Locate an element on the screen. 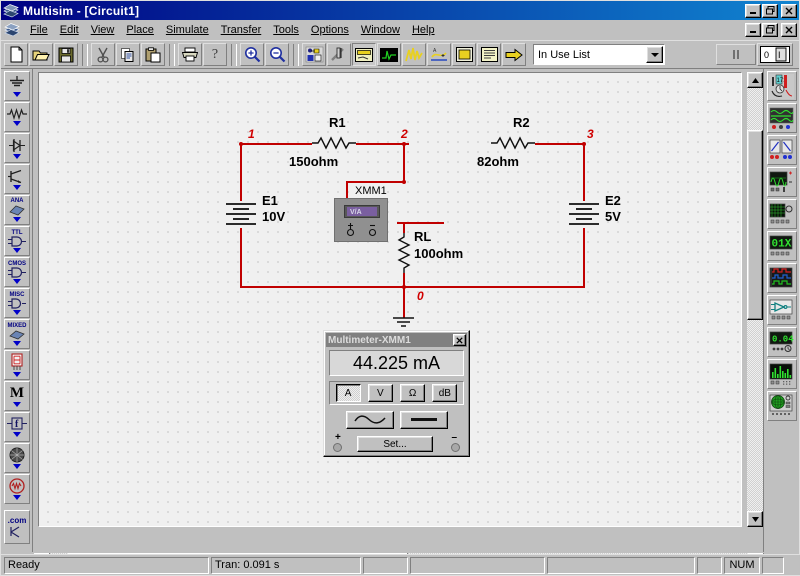  menu-options: Options is located at coordinates (330, 30).